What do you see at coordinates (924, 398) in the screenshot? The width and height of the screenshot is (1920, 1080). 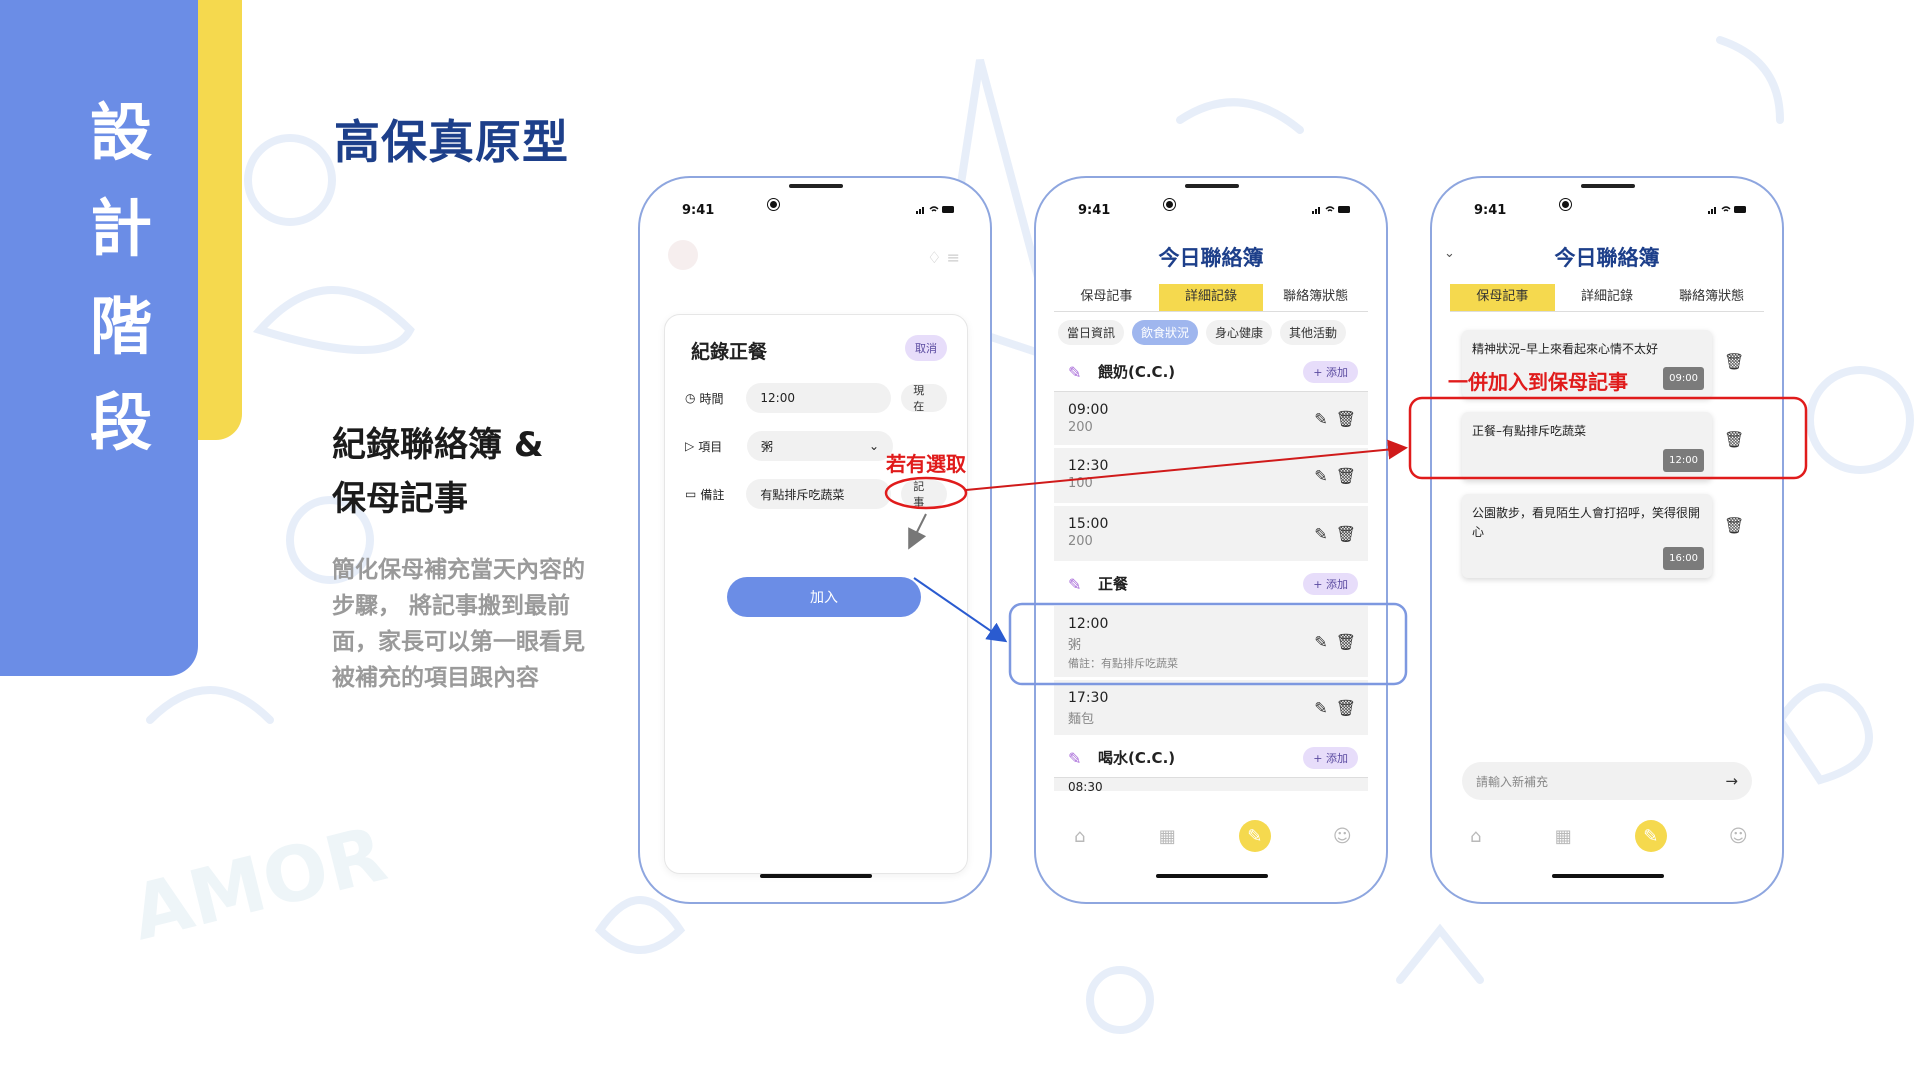 I see `now-button: 現在` at bounding box center [924, 398].